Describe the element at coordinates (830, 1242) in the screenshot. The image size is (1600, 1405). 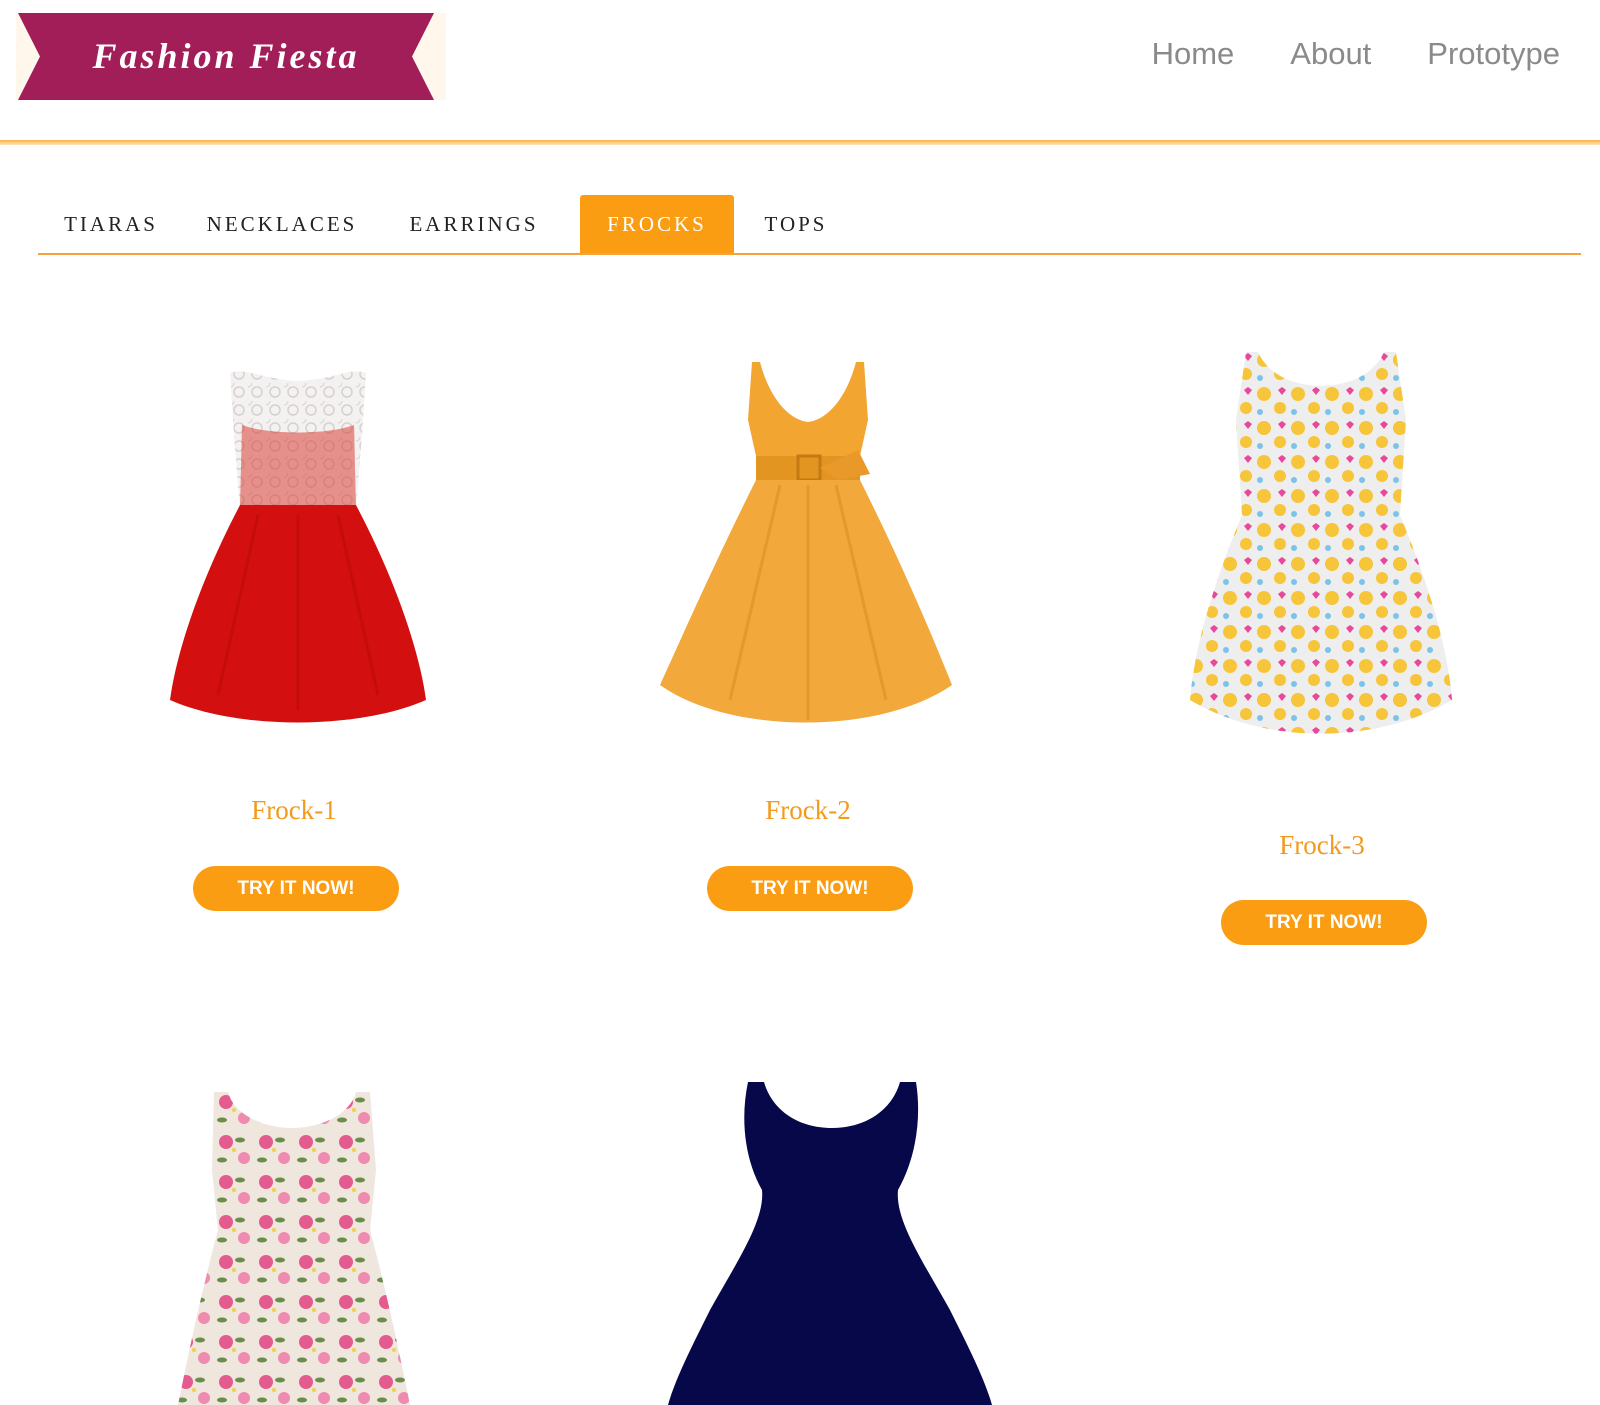
I see `navy-silhouette-frock-image` at that location.